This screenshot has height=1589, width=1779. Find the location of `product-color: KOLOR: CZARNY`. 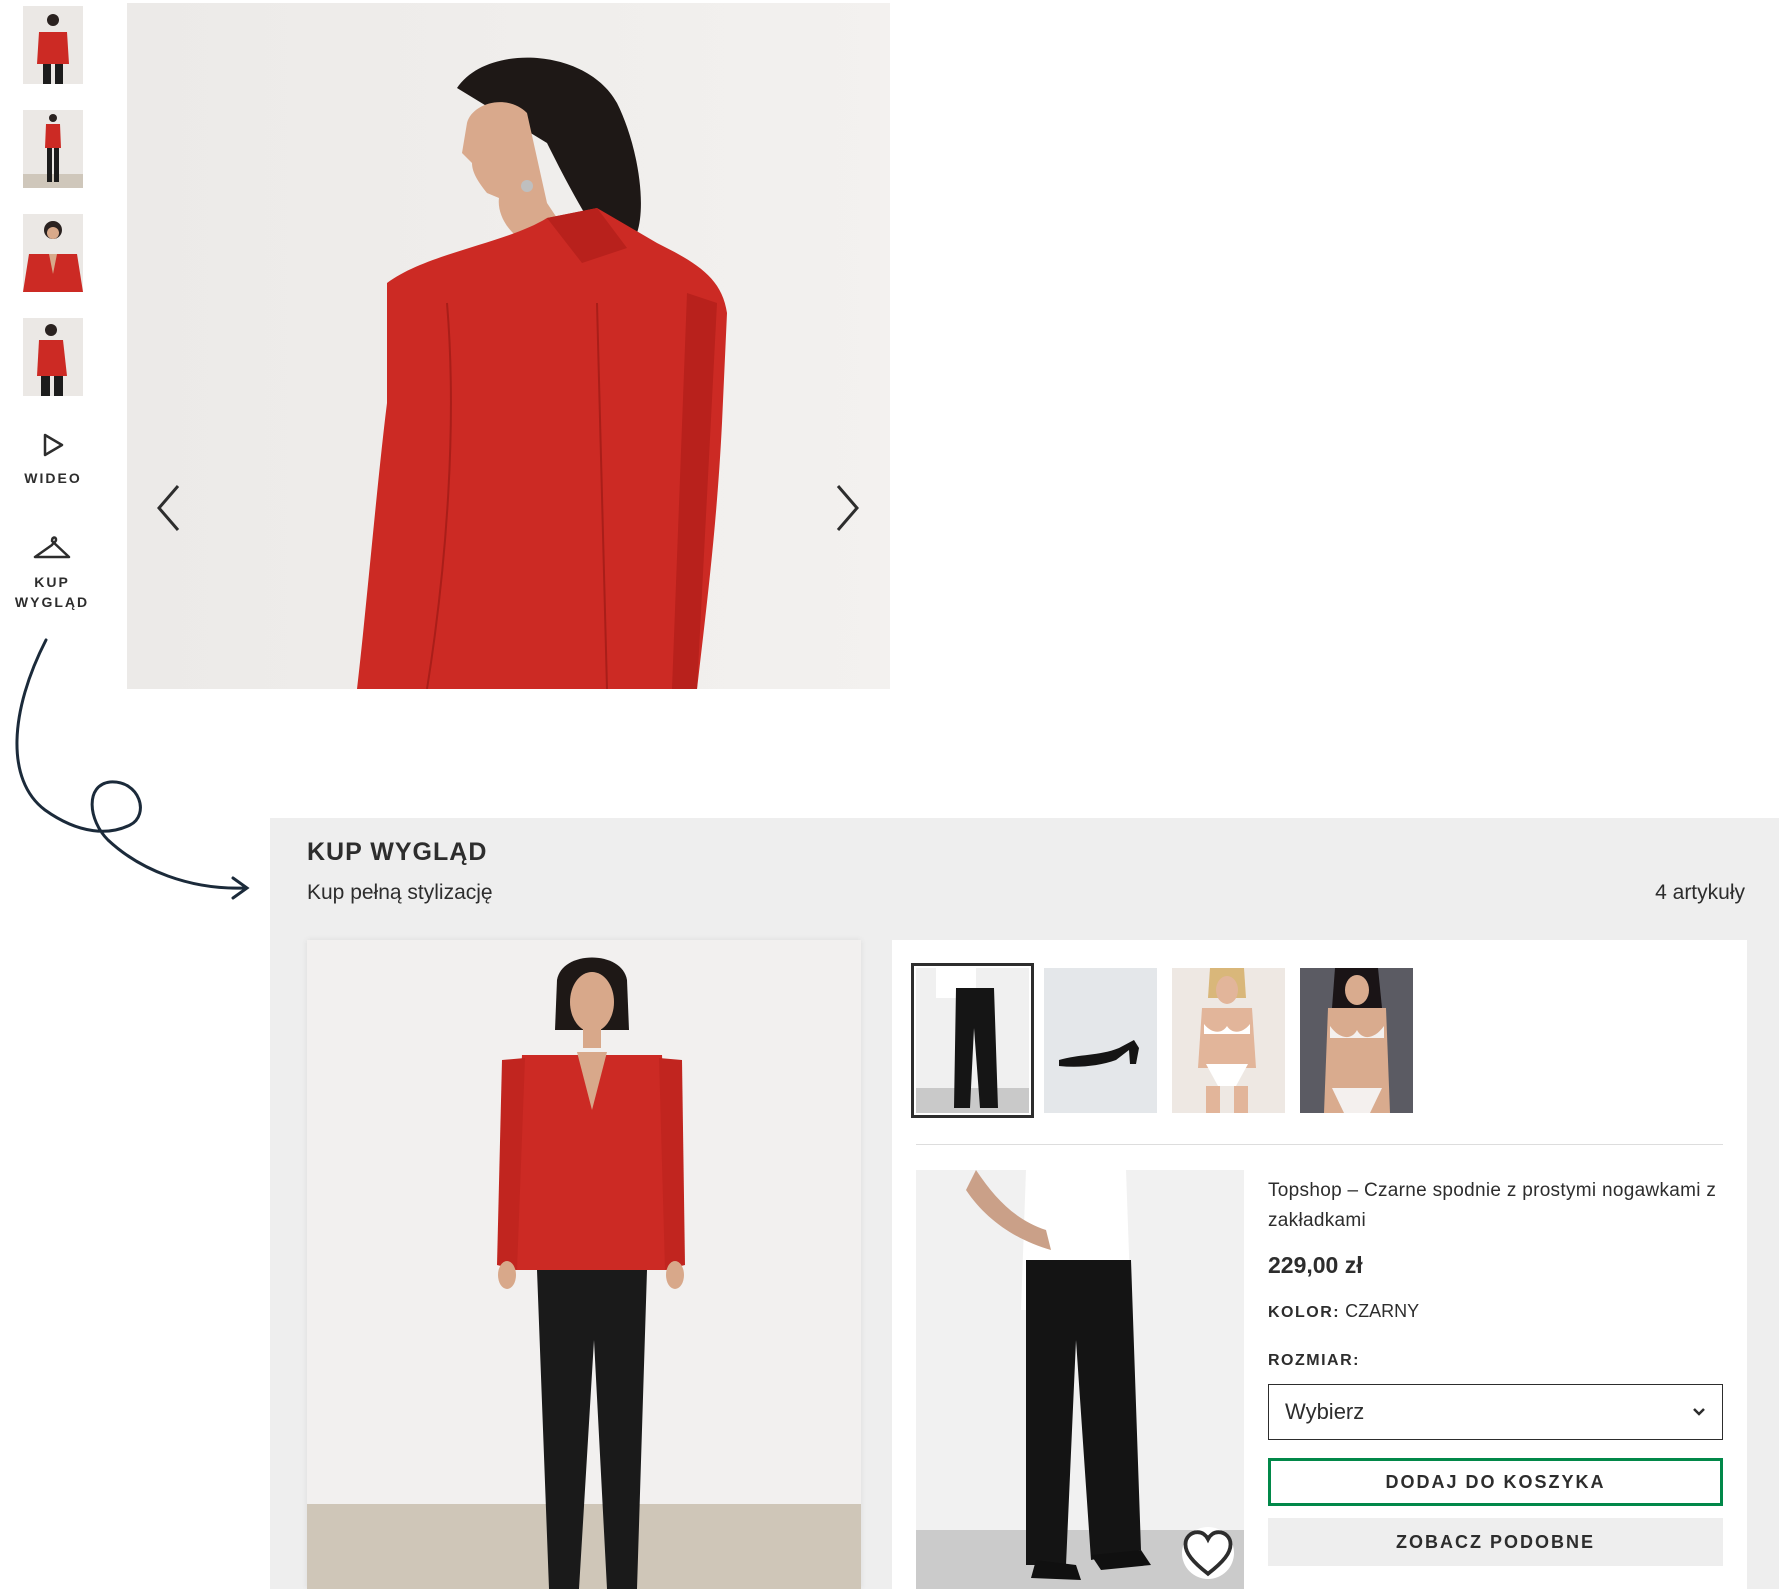

product-color: KOLOR: CZARNY is located at coordinates (1495, 1311).